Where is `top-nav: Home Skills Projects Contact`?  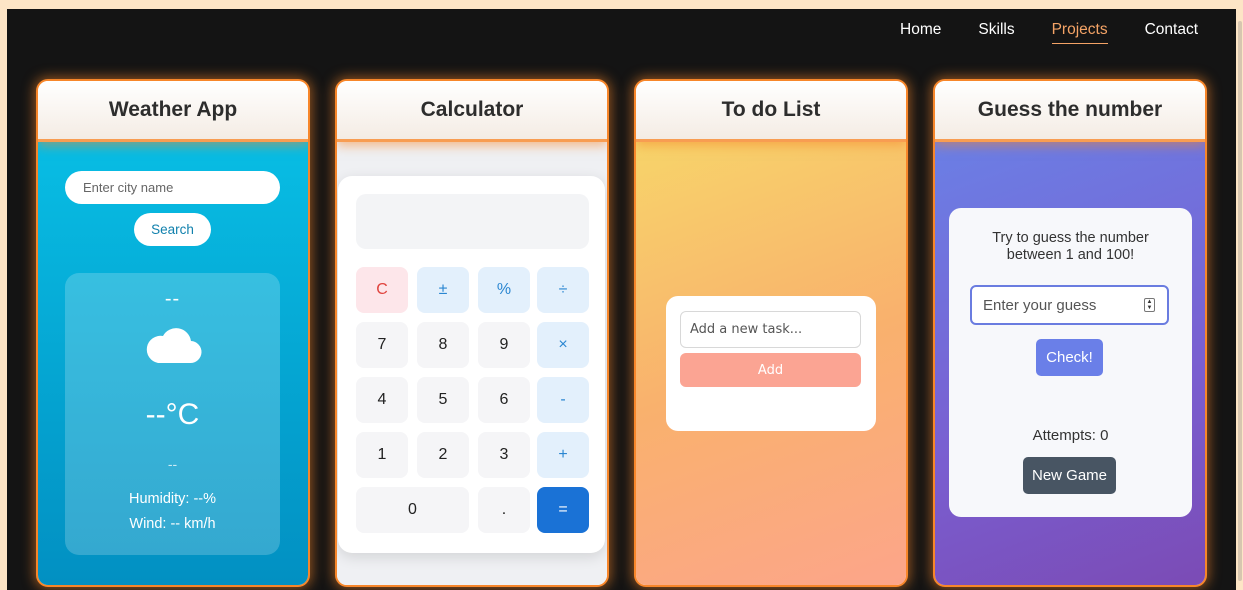
top-nav: Home Skills Projects Contact is located at coordinates (1049, 32).